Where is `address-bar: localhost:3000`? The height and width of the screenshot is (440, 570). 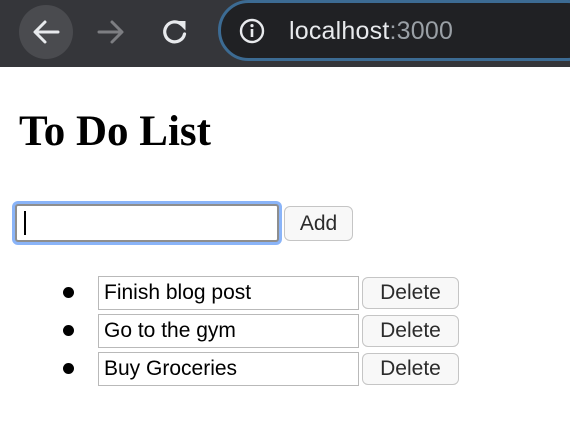 address-bar: localhost:3000 is located at coordinates (394, 30).